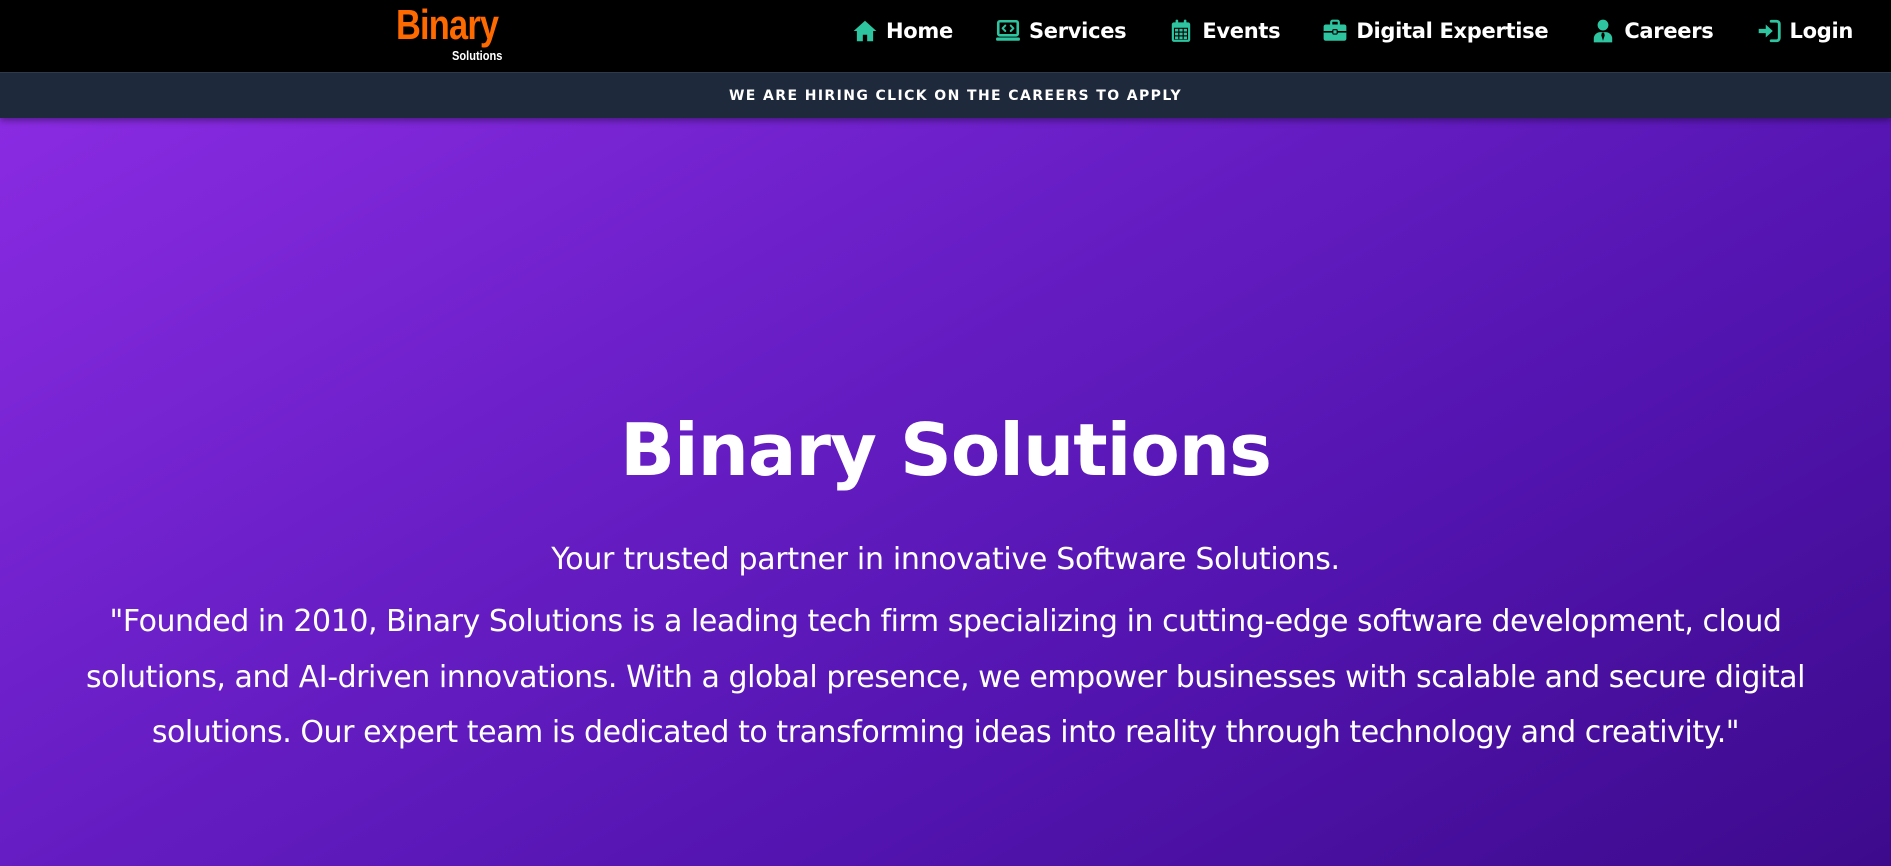 The image size is (1891, 866). Describe the element at coordinates (1821, 31) in the screenshot. I see `nav-label-login: Login` at that location.